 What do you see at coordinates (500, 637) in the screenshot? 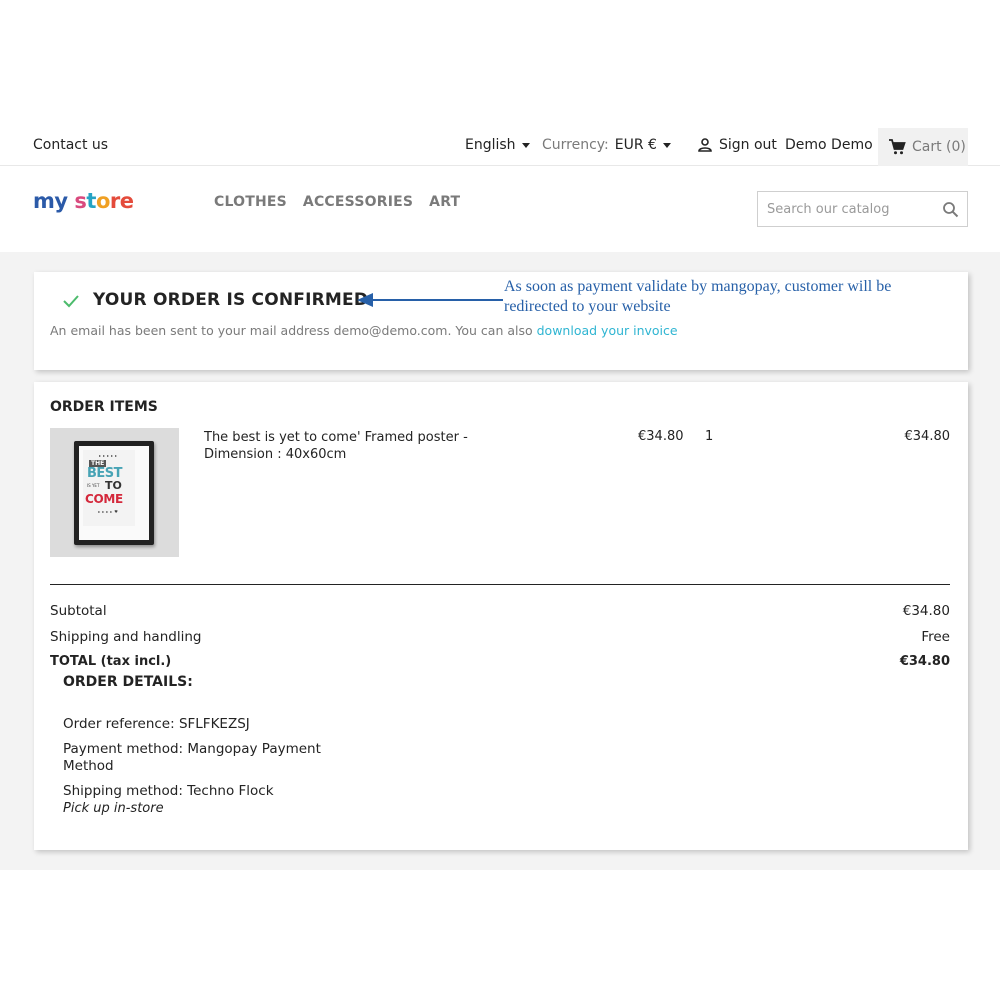
I see `shipping-row: Shipping and handling Free` at bounding box center [500, 637].